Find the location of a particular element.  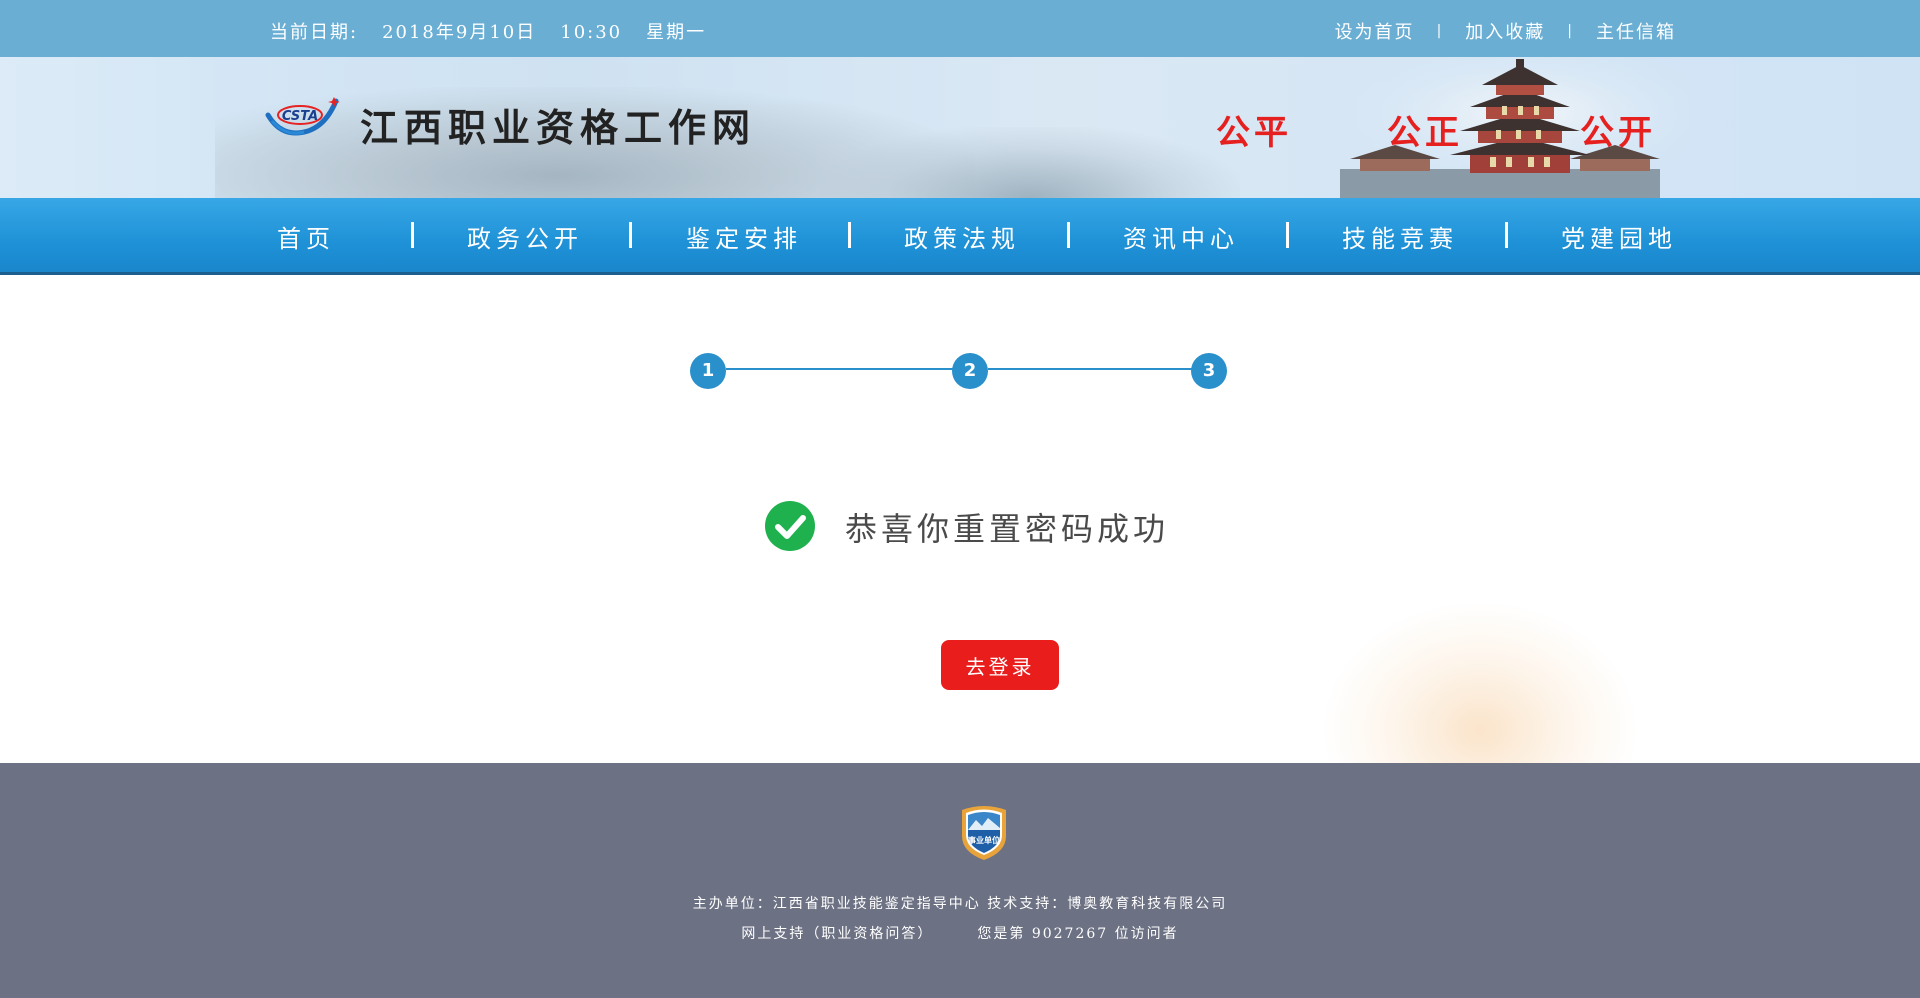

step-indicator-3: 3 is located at coordinates (1209, 371).